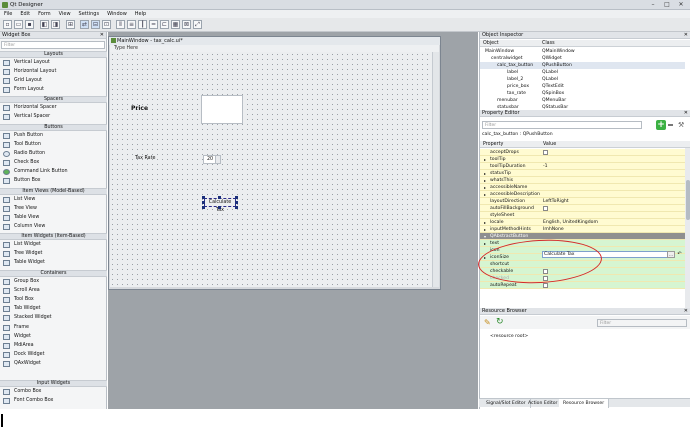 This screenshot has width=690, height=431. I want to click on widget-table-widget: Table Widget, so click(53, 263).